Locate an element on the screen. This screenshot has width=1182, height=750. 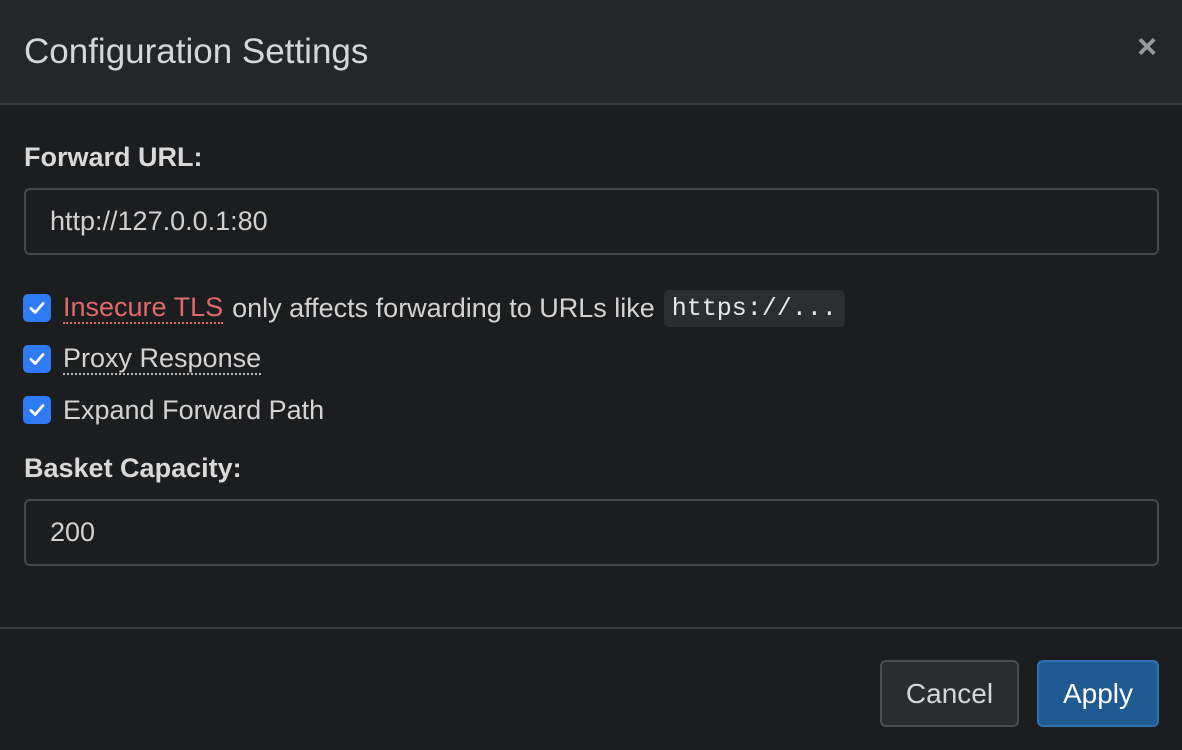
basket-capacity-input is located at coordinates (591, 532).